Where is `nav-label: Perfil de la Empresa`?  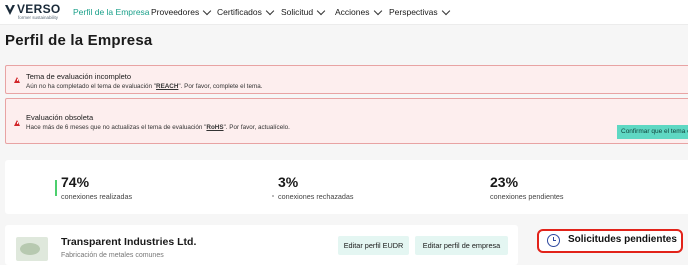
nav-label: Perfil de la Empresa is located at coordinates (111, 12).